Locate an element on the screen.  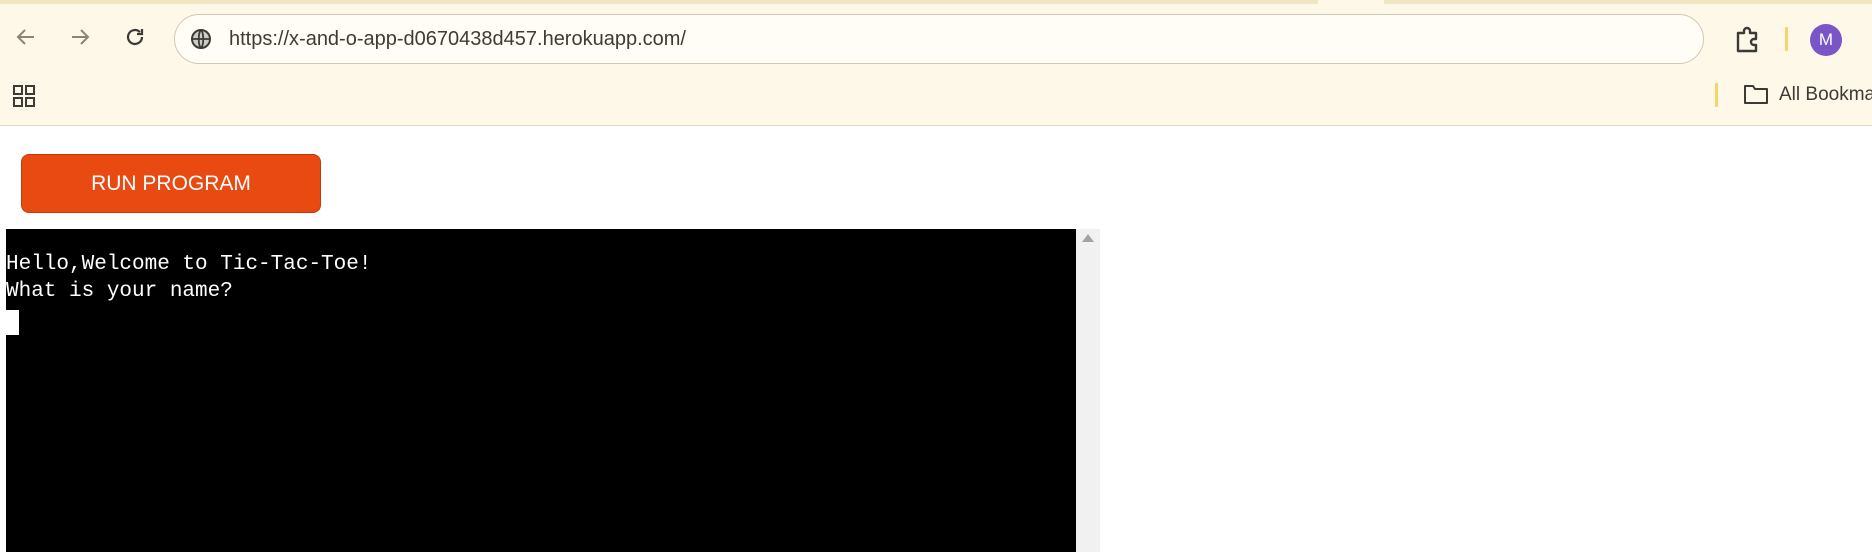
arrow-left-icon is located at coordinates (26, 40).